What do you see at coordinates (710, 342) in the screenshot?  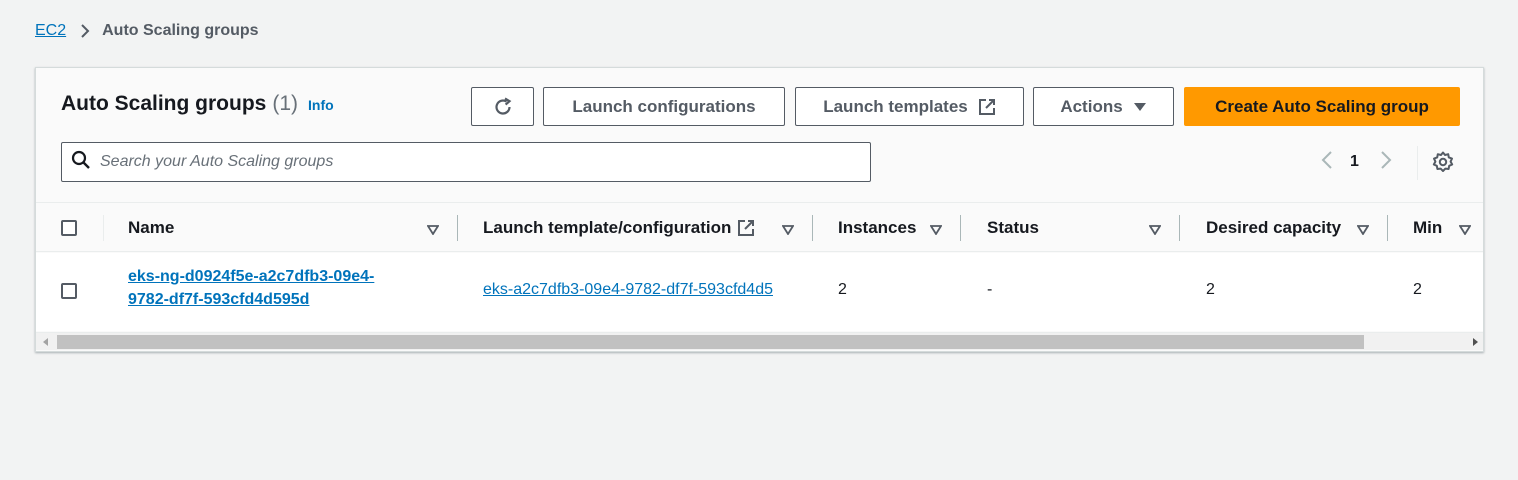 I see `scrollbar-thumb` at bounding box center [710, 342].